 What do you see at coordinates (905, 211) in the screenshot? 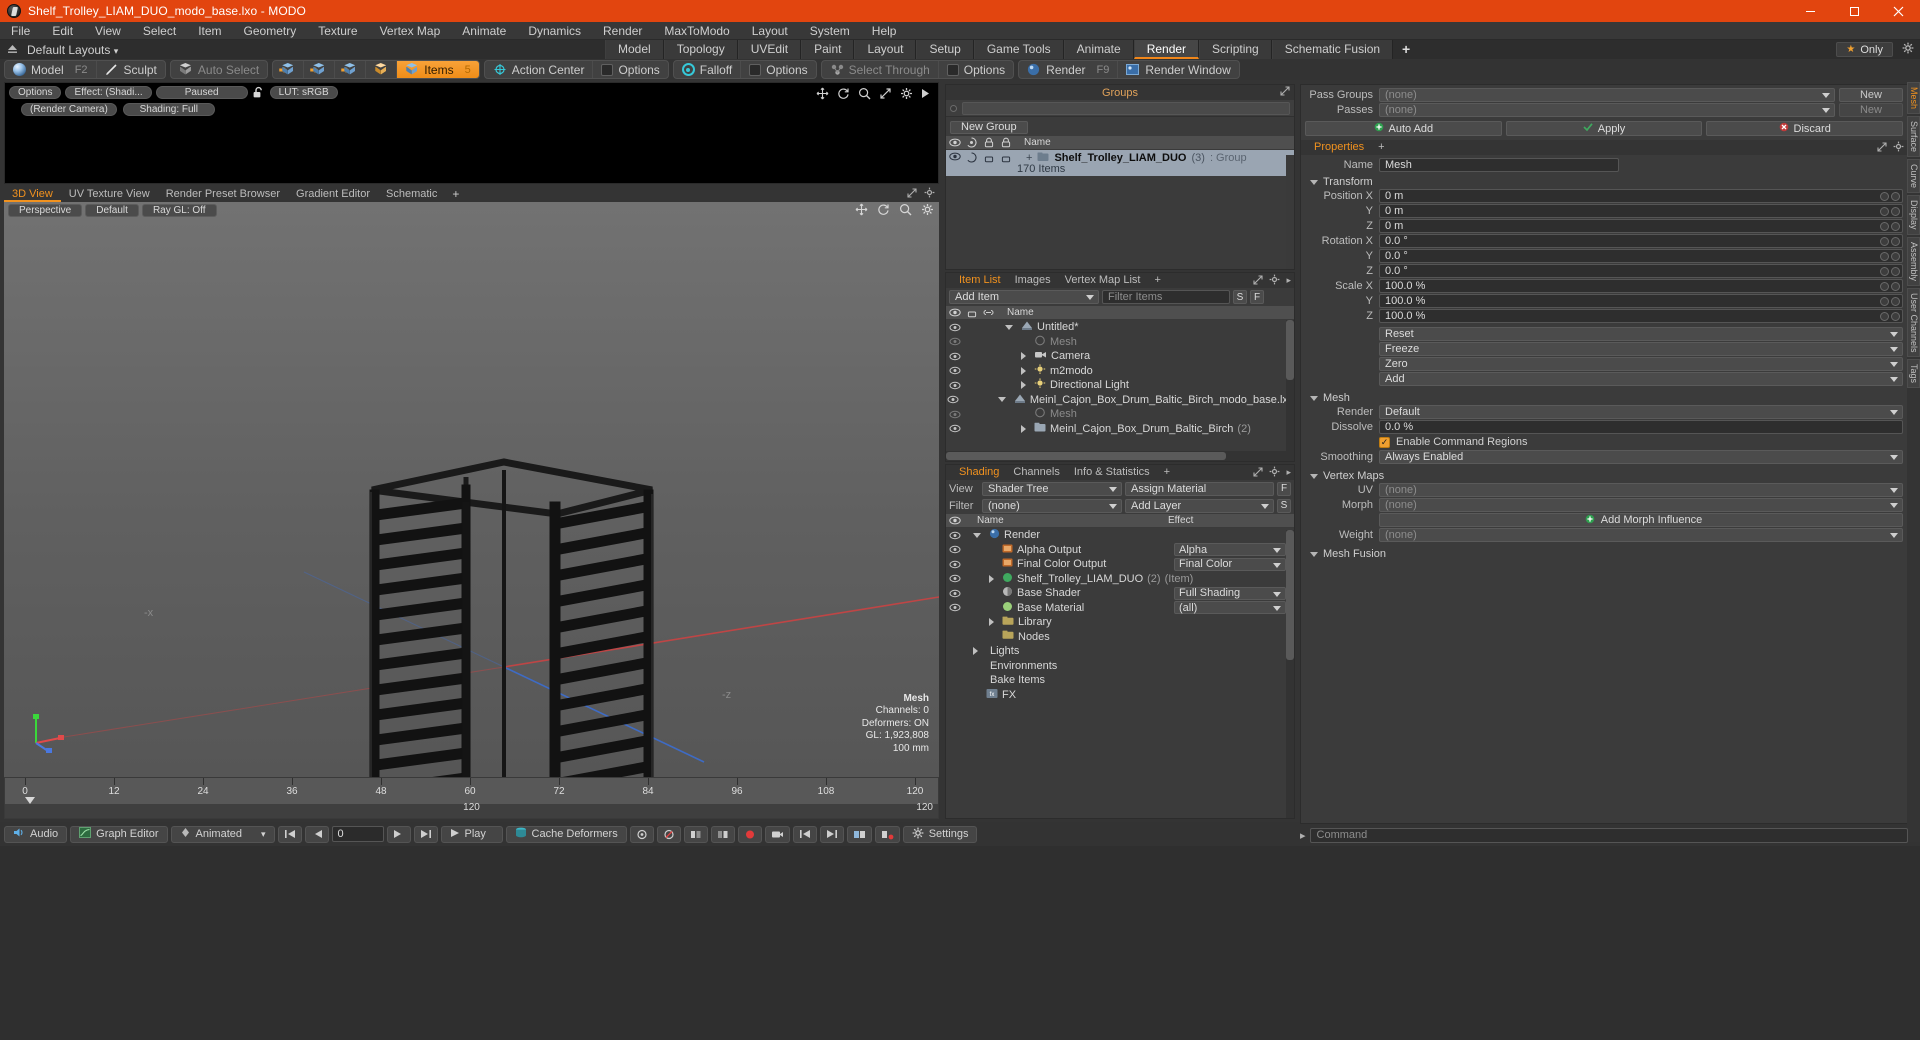
I see `zoom-icon` at bounding box center [905, 211].